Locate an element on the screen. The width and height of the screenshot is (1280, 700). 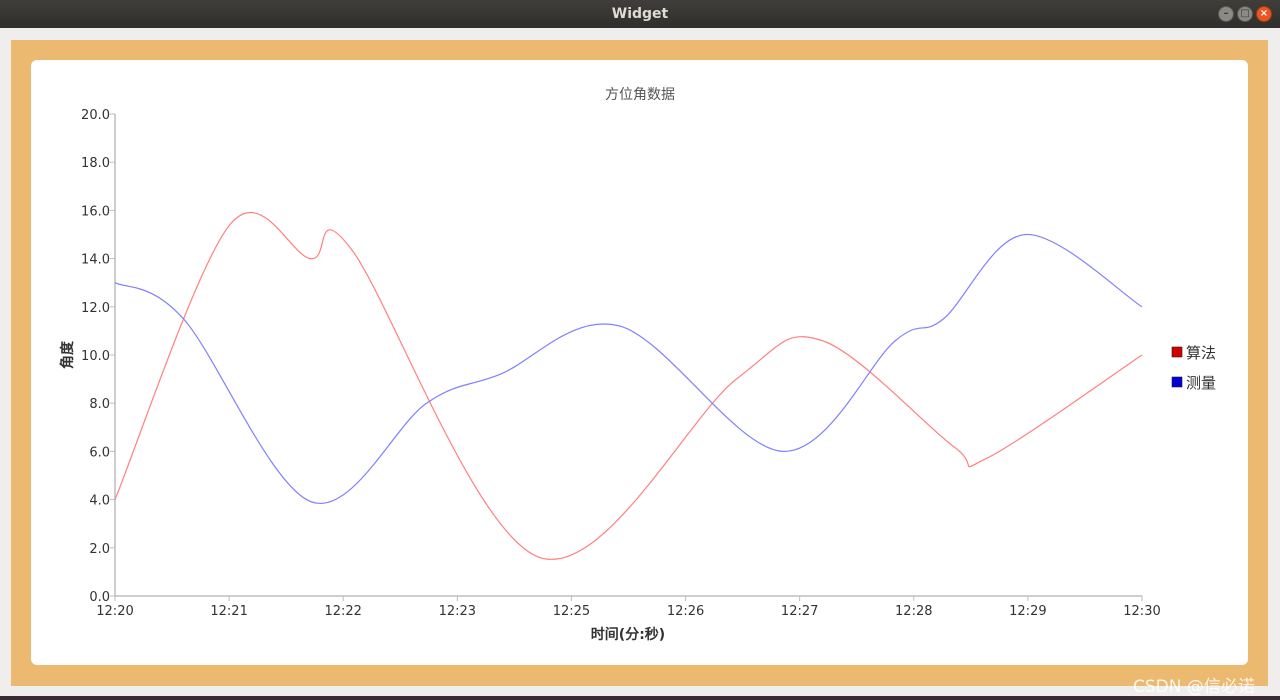
x-tick-label: 12:28 is located at coordinates (913, 611).